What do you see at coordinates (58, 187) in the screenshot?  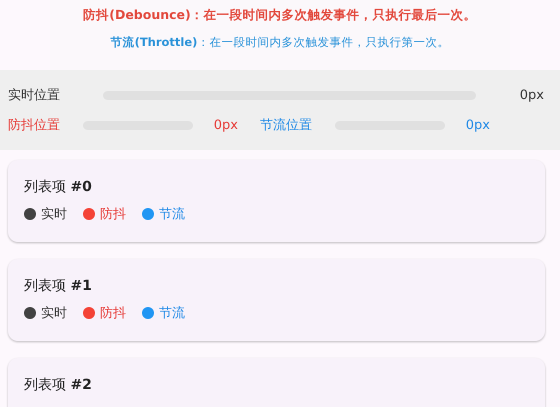 I see `item-title: 列表项 #0` at bounding box center [58, 187].